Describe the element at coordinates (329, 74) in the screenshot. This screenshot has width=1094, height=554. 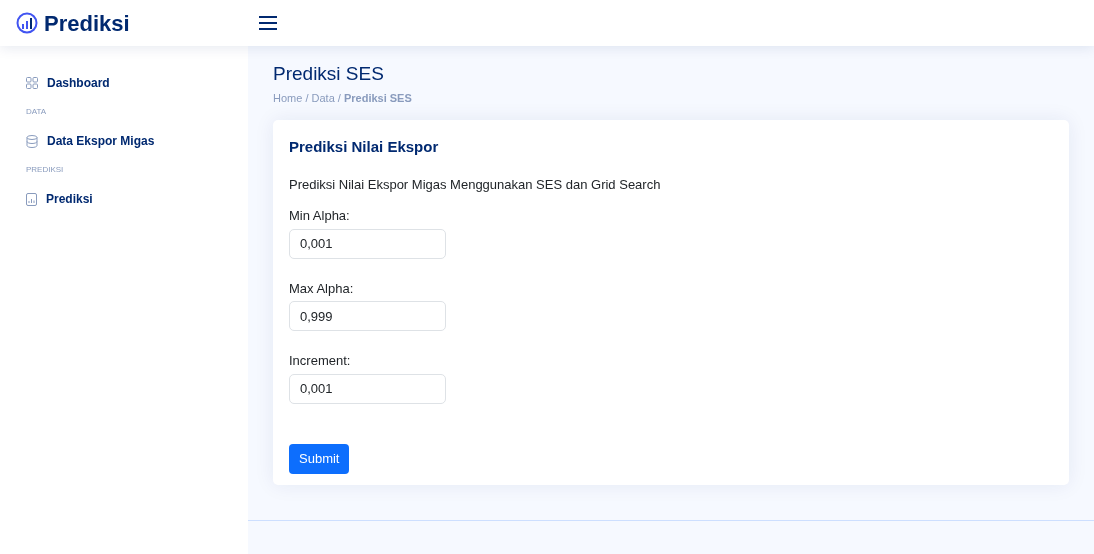
I see `page-title: Prediksi SES` at that location.